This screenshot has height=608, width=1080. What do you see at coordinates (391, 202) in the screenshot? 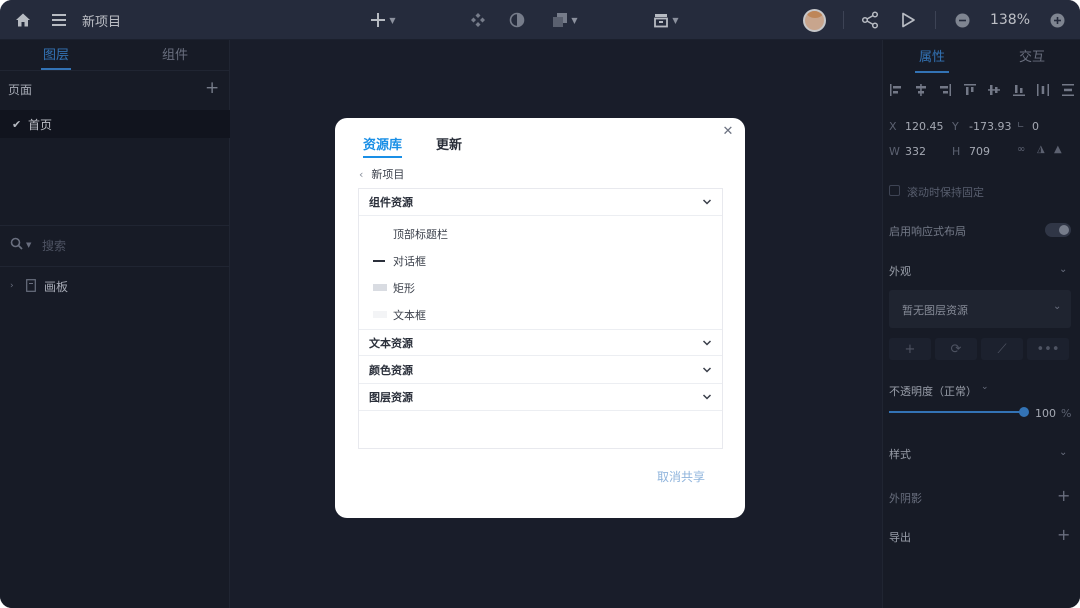
I see `group-label: 组件资源` at bounding box center [391, 202].